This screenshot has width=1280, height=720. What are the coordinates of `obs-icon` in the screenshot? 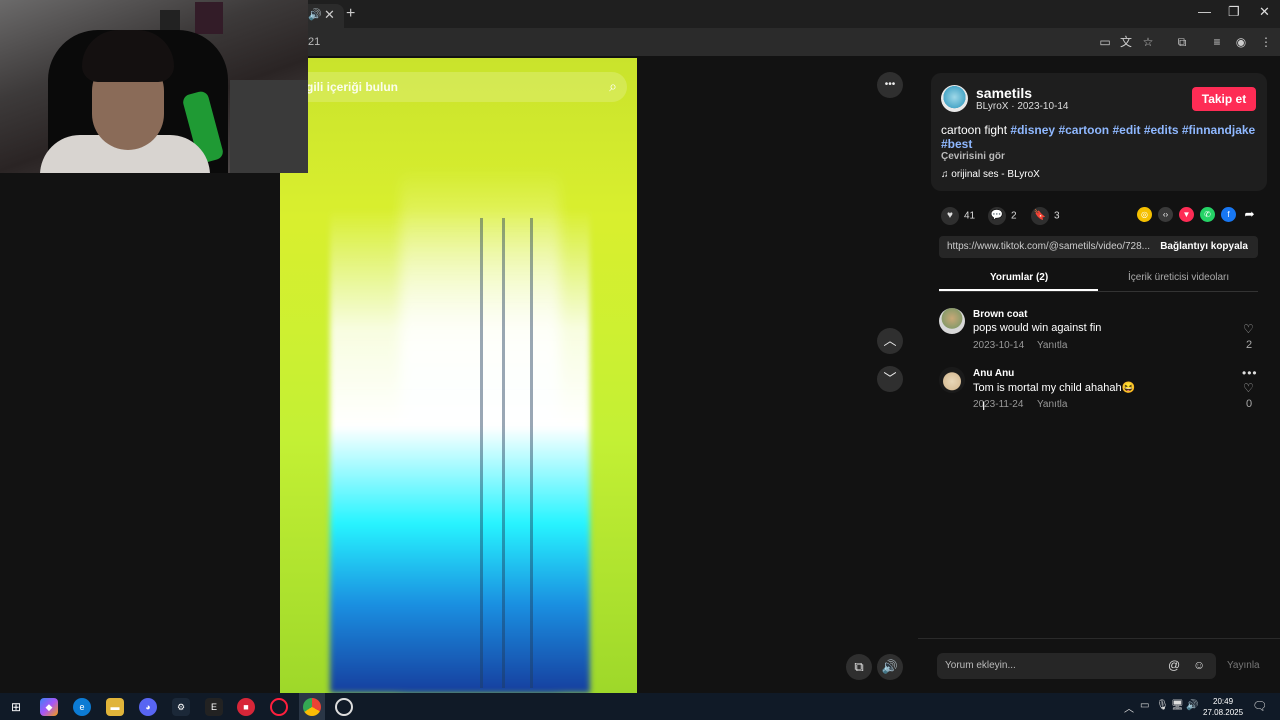 It's located at (344, 707).